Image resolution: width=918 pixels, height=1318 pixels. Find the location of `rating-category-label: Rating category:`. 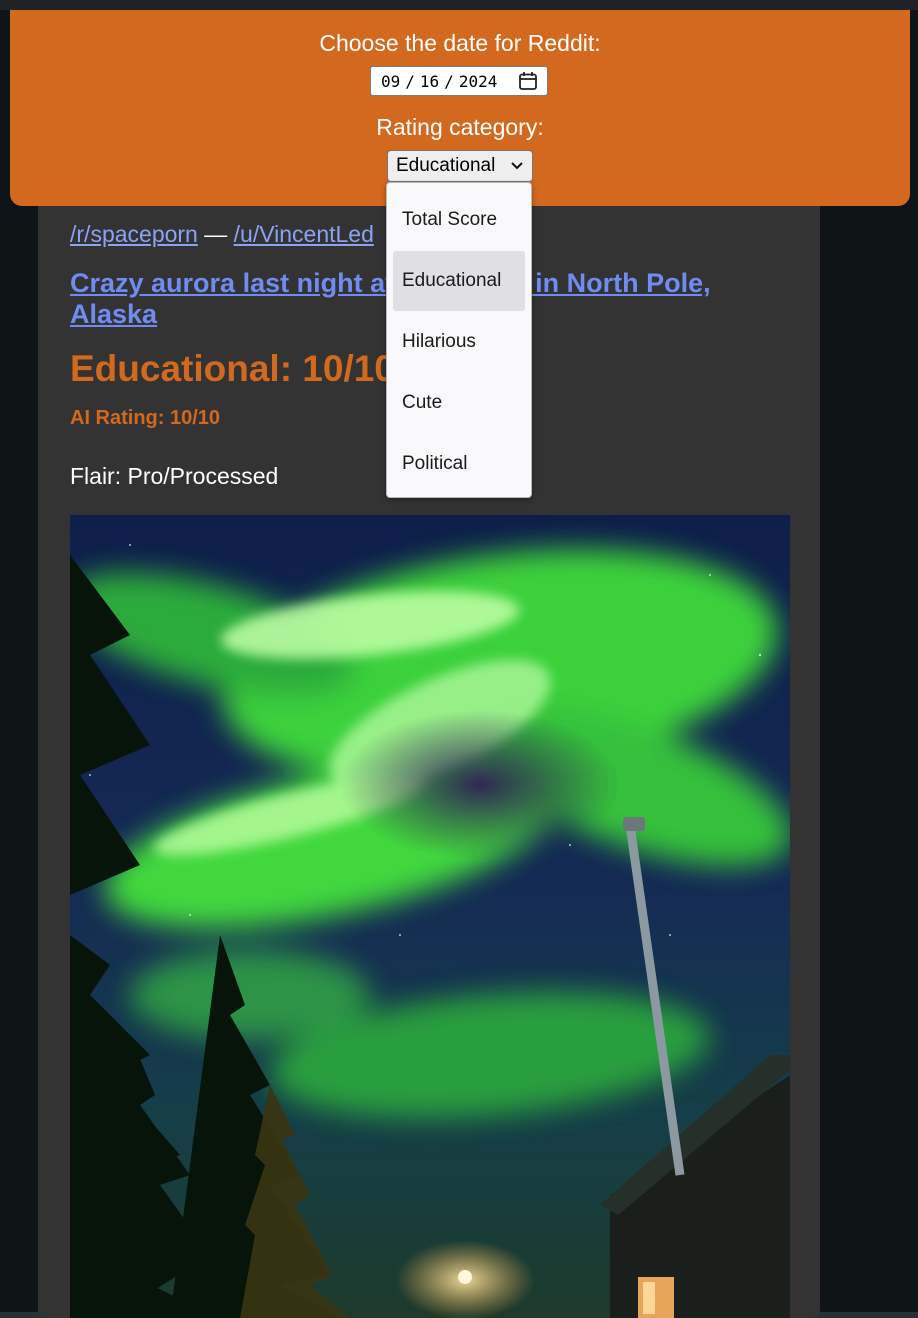

rating-category-label: Rating category: is located at coordinates (460, 127).